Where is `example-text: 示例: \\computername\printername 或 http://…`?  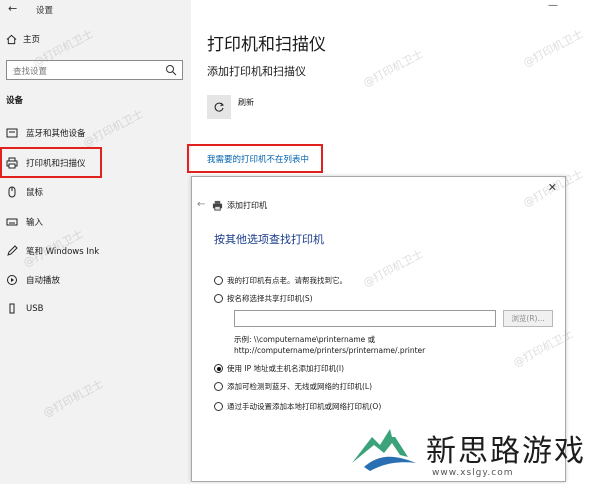
example-text: 示例: \\computername\printername 或 http://… is located at coordinates (329, 345).